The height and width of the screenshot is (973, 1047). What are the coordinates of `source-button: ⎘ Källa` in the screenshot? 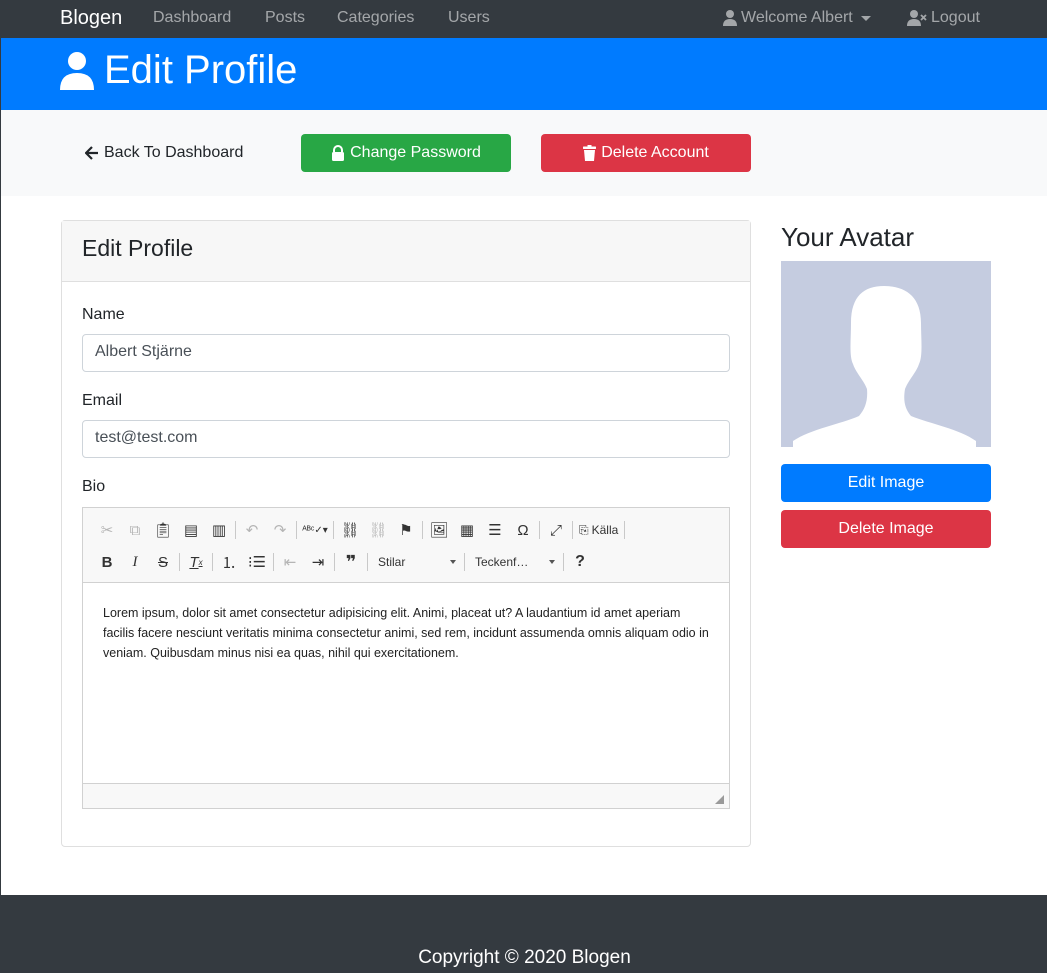 It's located at (598, 530).